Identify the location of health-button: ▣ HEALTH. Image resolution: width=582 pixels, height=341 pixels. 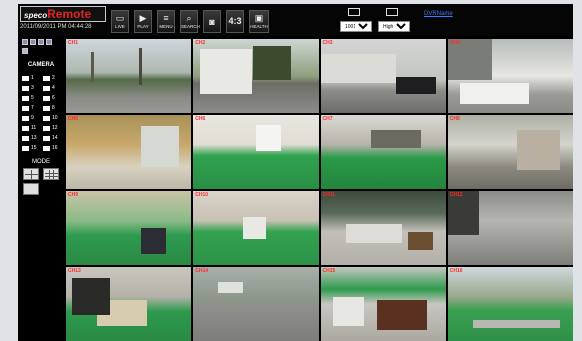
(259, 21).